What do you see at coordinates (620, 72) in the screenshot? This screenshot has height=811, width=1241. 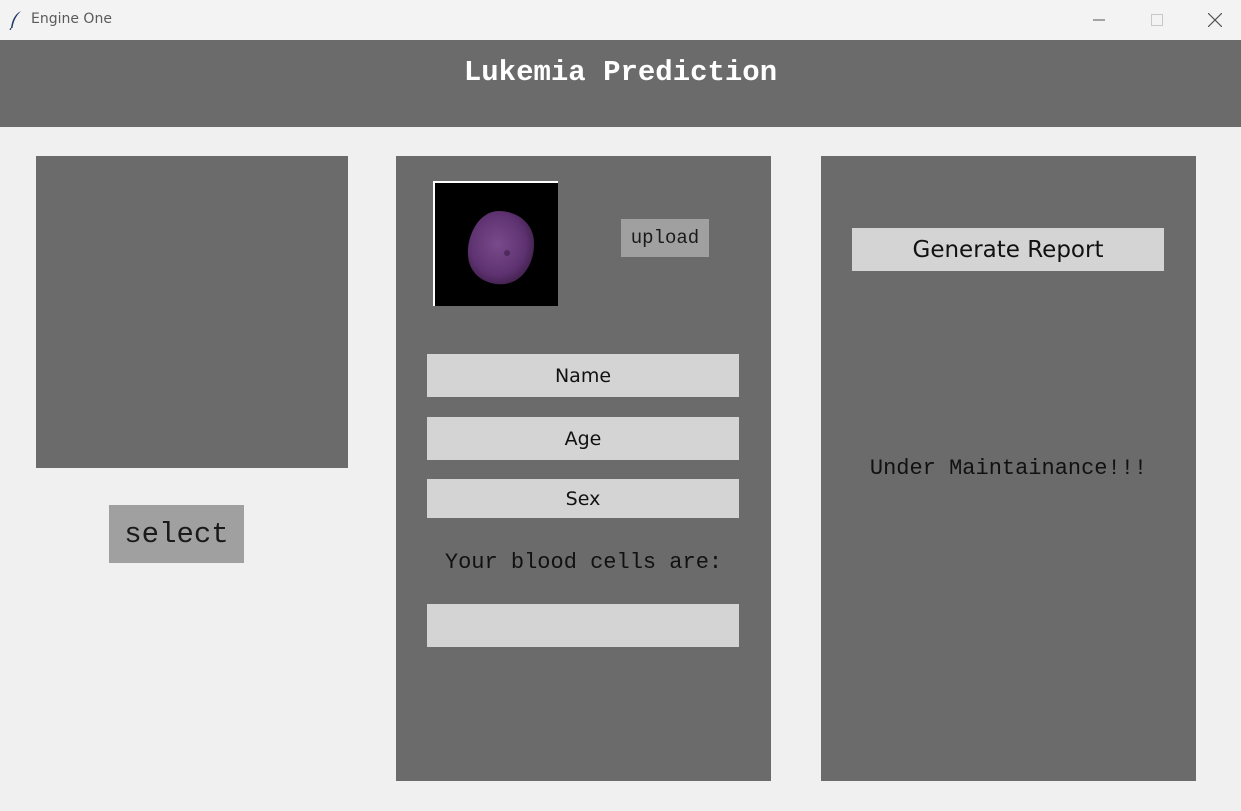 I see `page-title: Lukemia Prediction` at bounding box center [620, 72].